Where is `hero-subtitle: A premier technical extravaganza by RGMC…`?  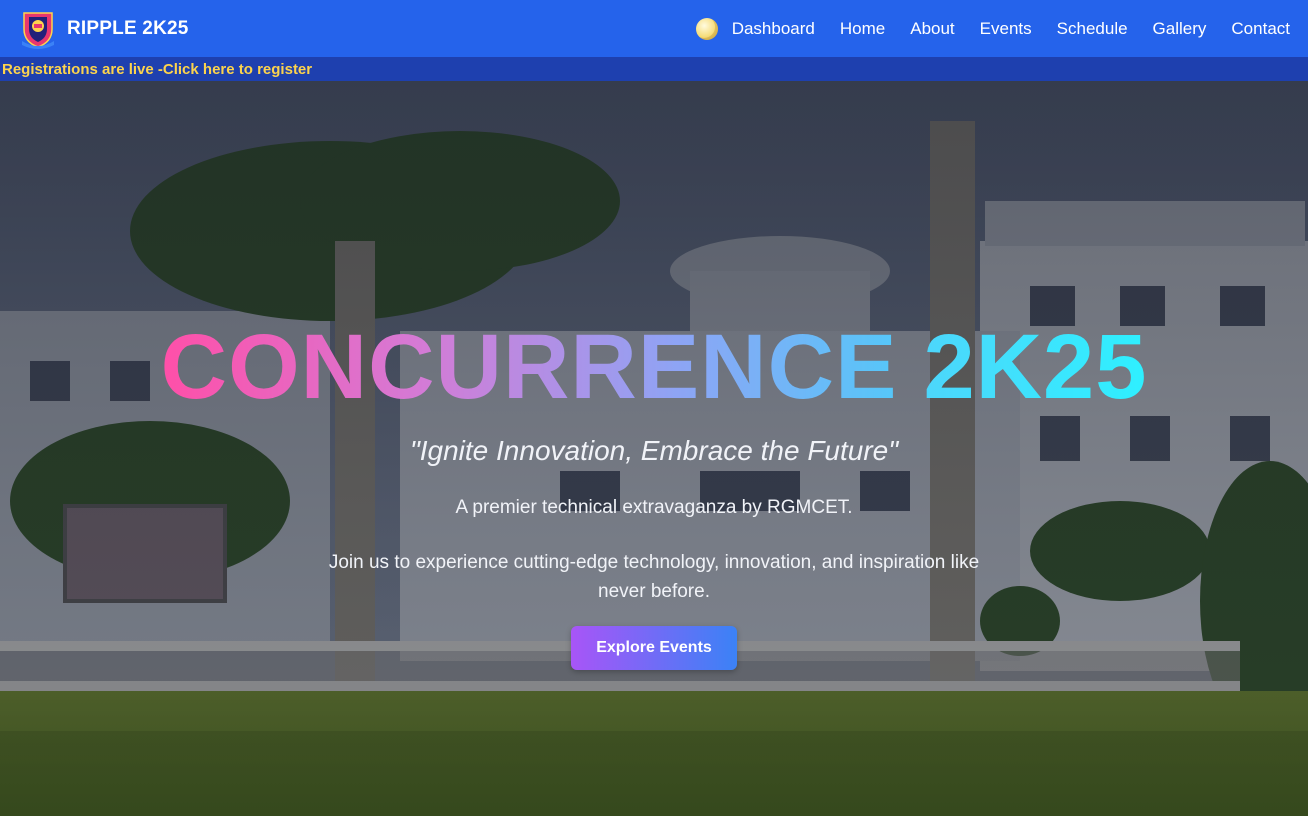 hero-subtitle: A premier technical extravaganza by RGMC… is located at coordinates (654, 507).